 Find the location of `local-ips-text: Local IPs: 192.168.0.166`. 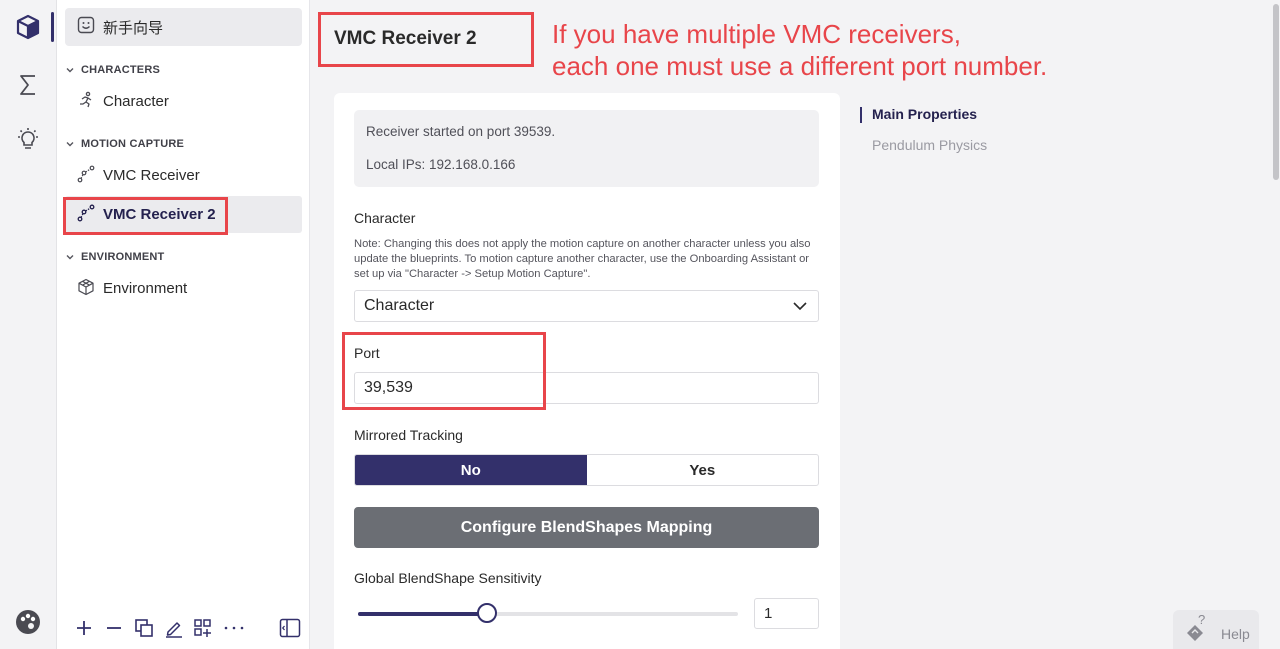

local-ips-text: Local IPs: 192.168.0.166 is located at coordinates (441, 164).